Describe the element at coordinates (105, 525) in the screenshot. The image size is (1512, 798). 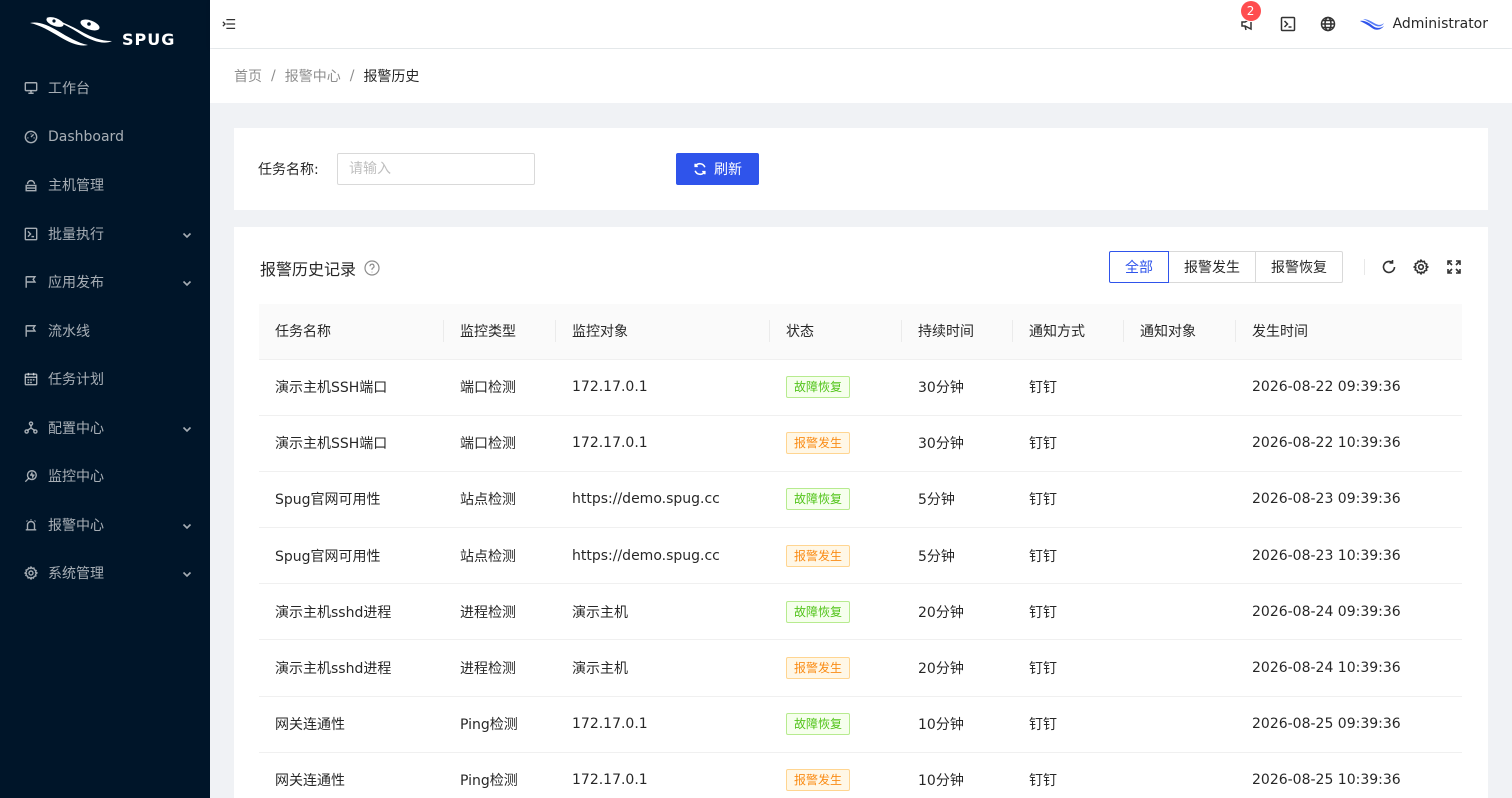
I see `sidebar-item-9: 报警中心` at that location.